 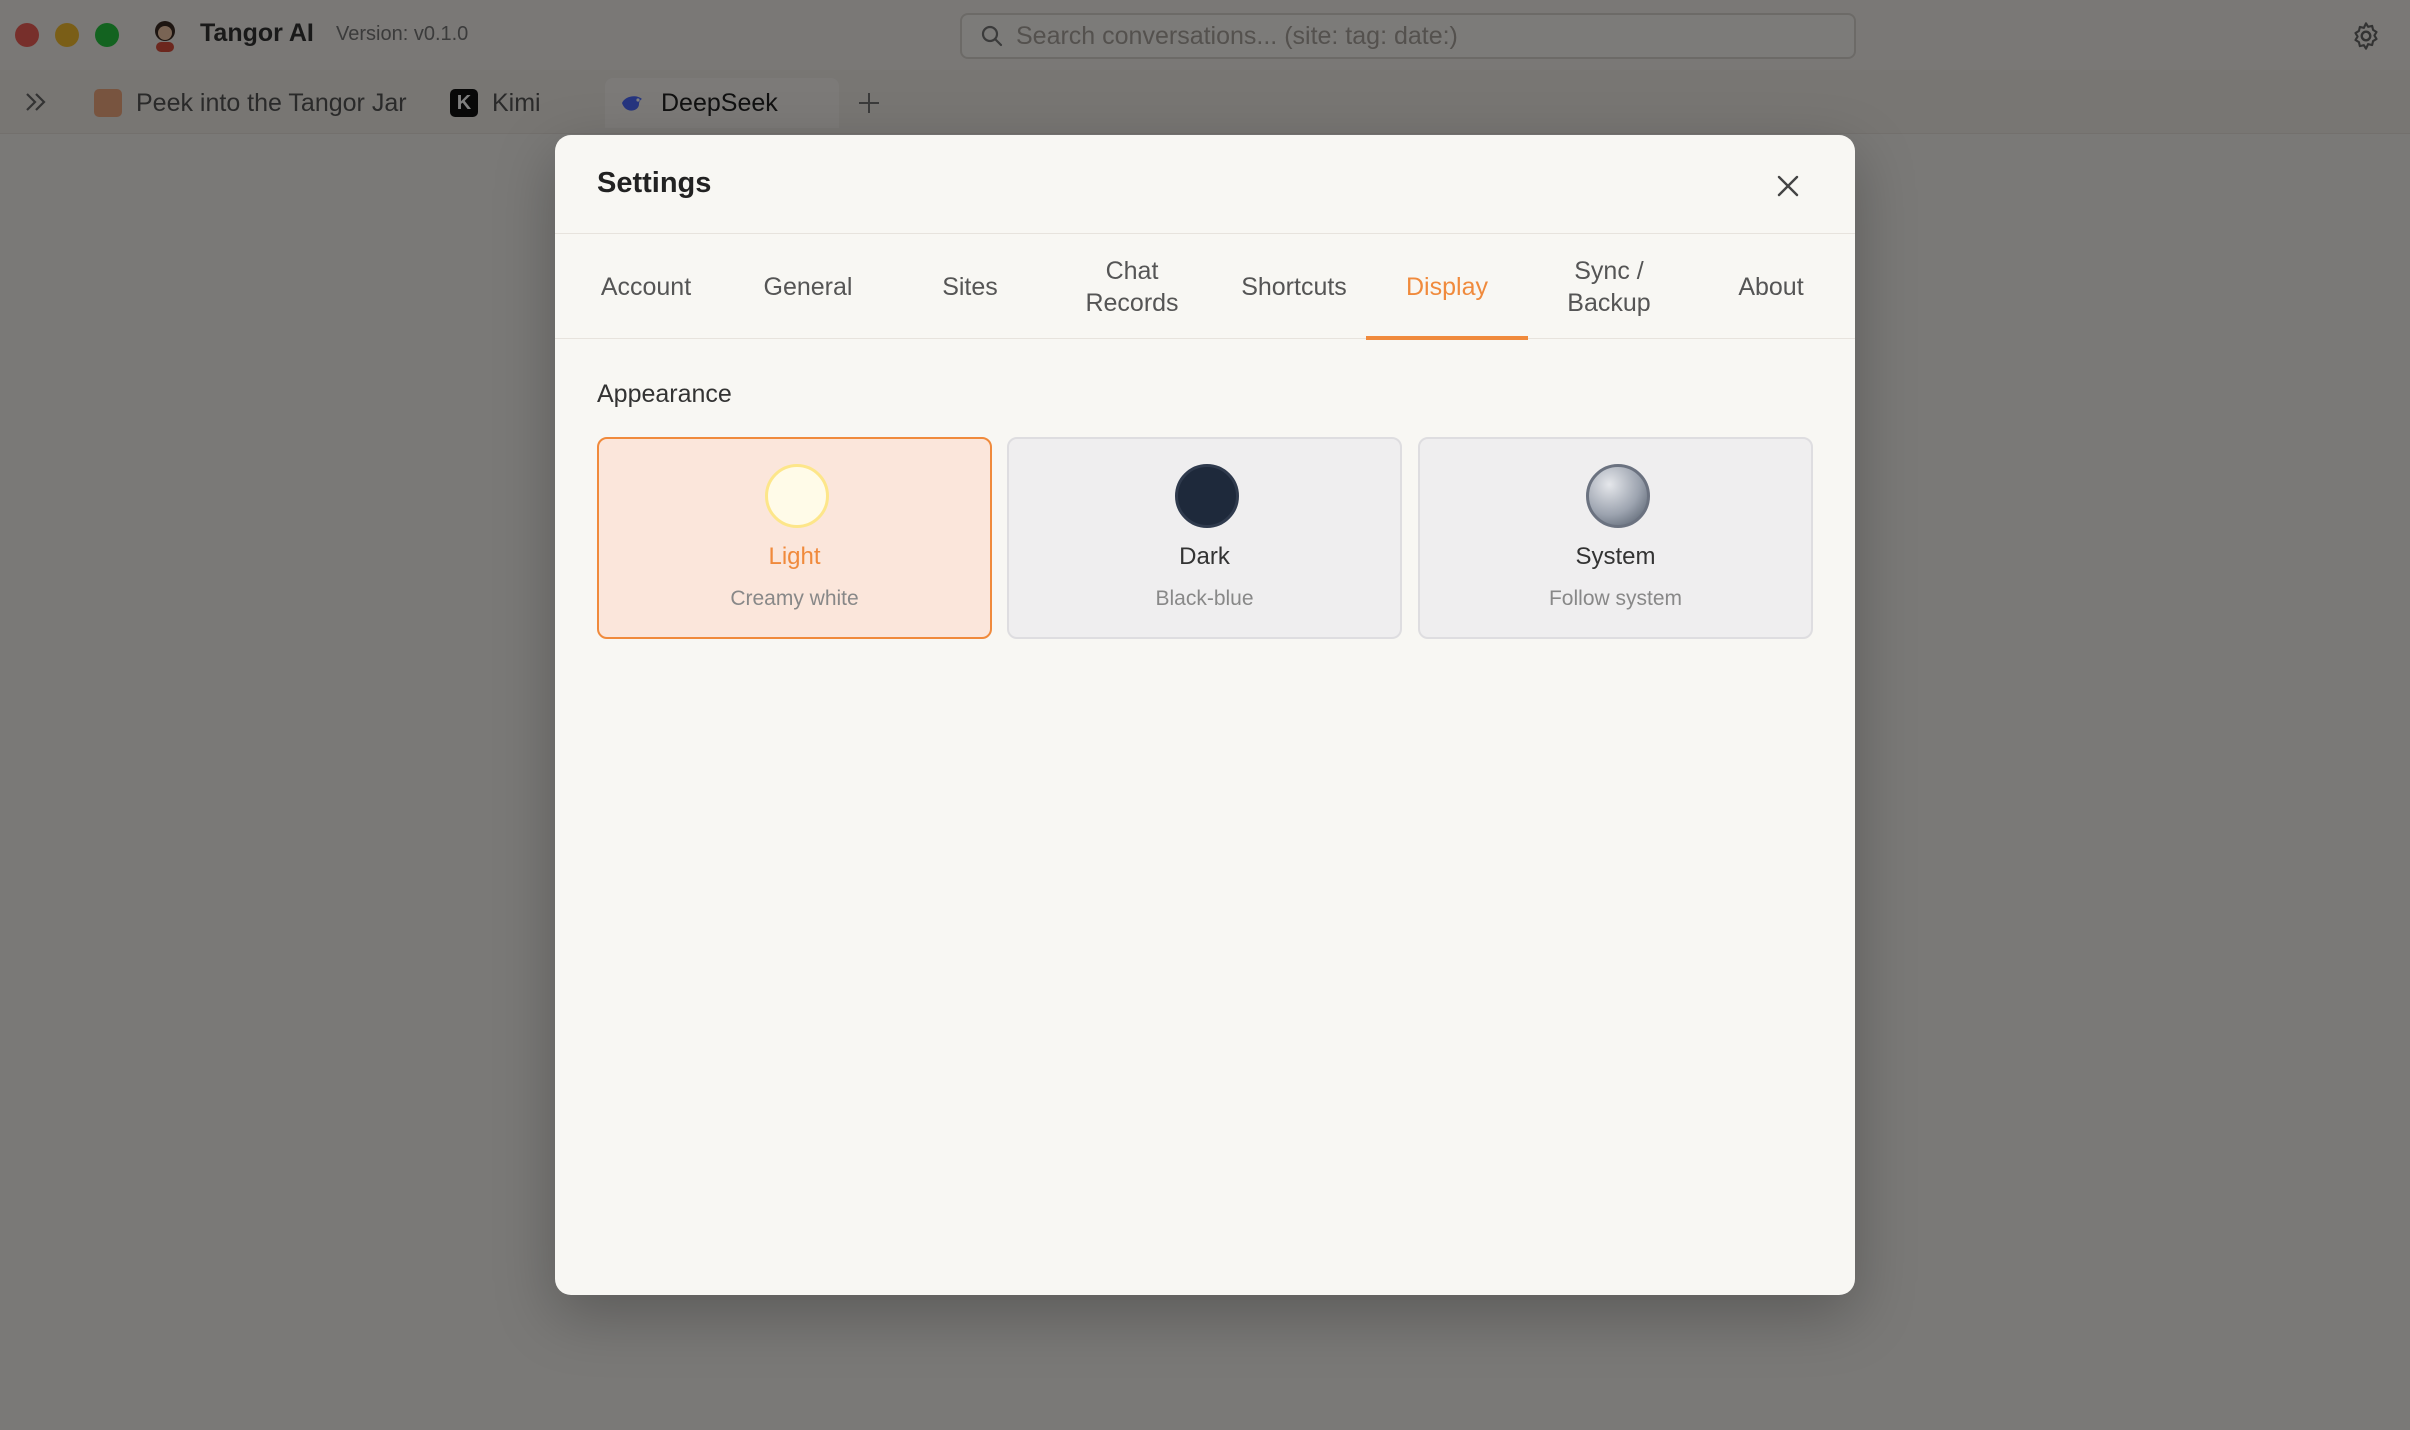 I want to click on theme-description: Follow system, so click(x=1615, y=598).